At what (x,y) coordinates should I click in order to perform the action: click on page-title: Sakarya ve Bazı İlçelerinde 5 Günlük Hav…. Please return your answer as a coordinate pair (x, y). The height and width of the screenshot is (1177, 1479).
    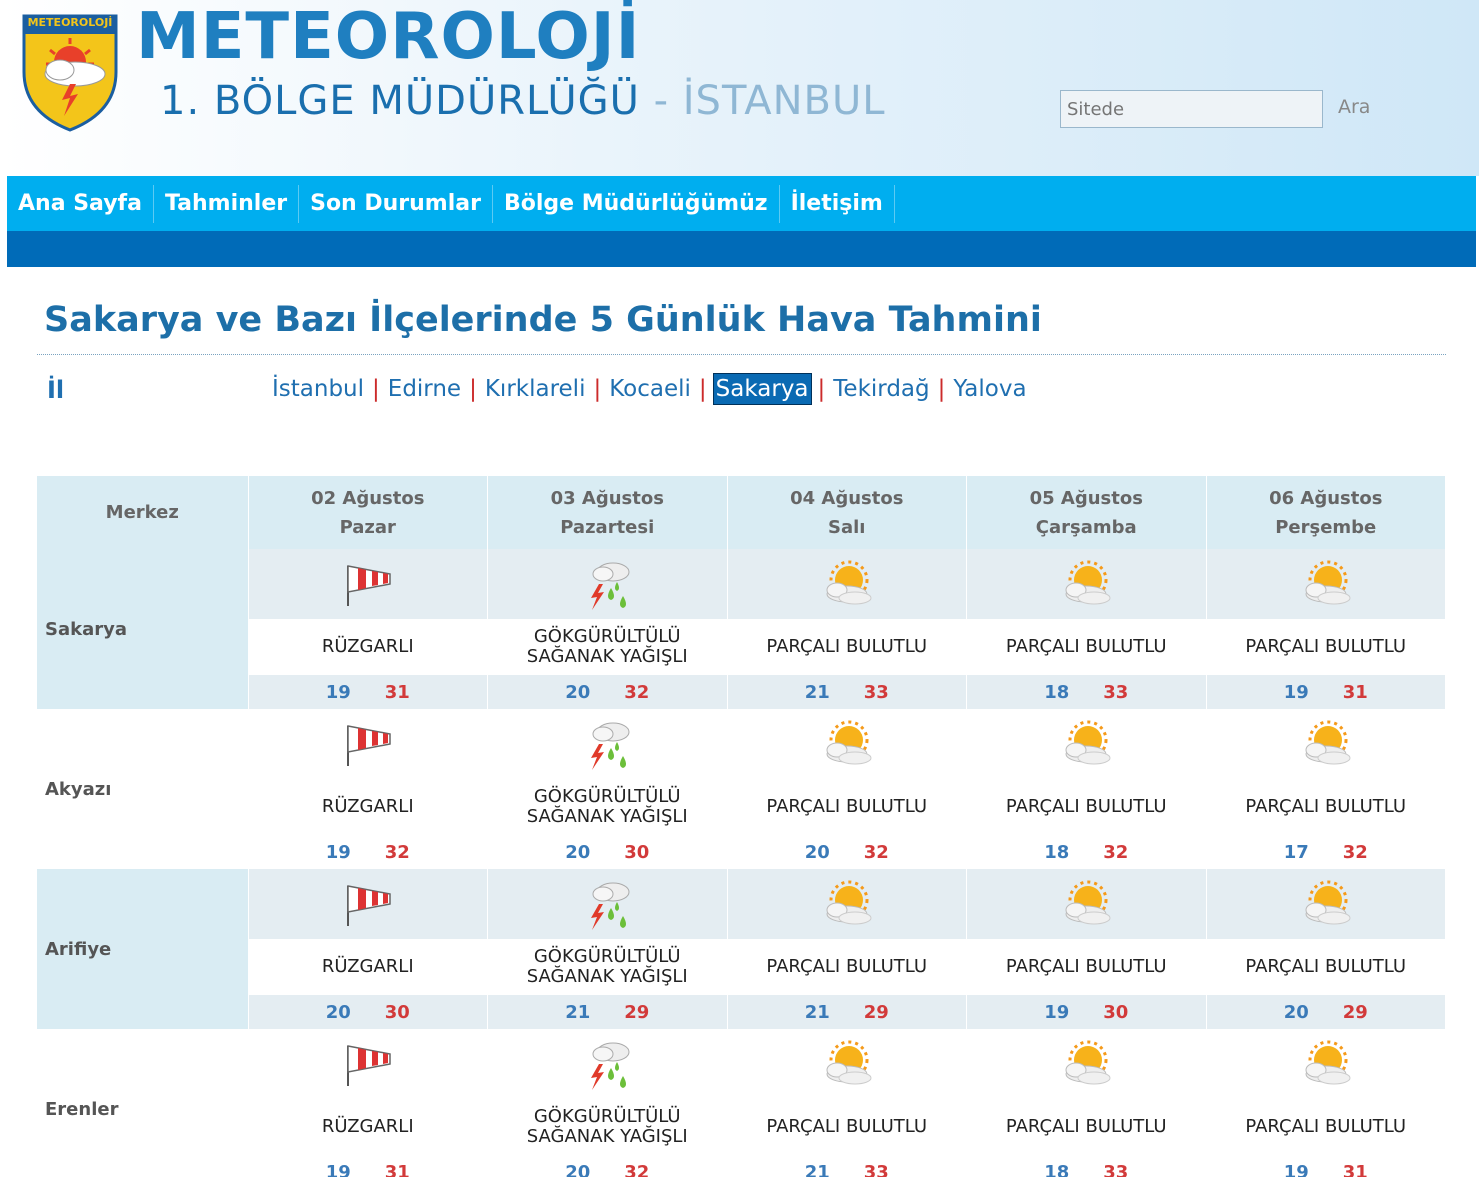
    Looking at the image, I should click on (543, 320).